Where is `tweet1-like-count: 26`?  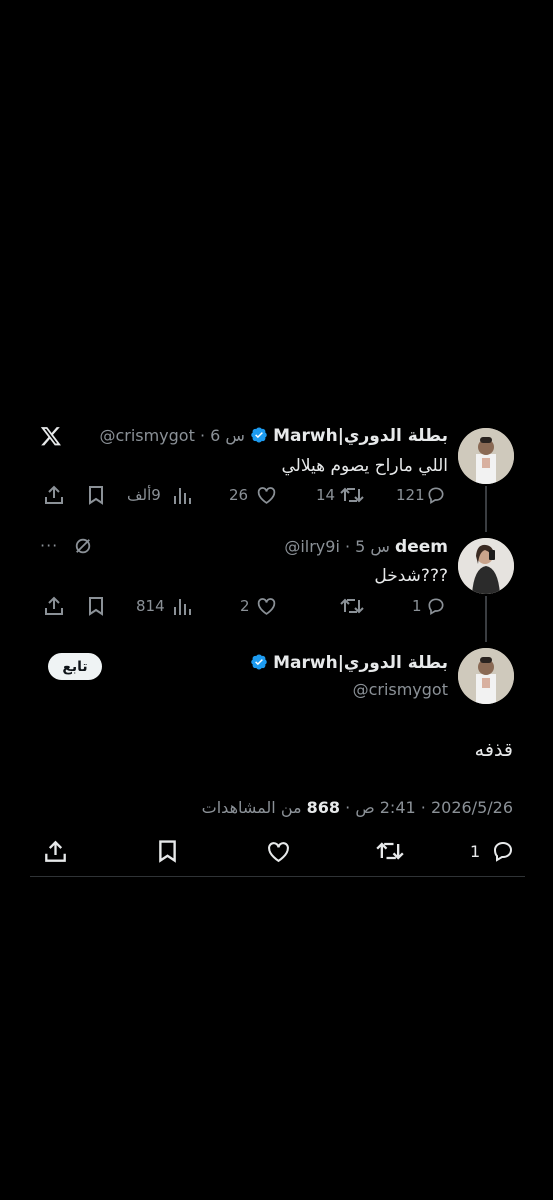
tweet1-like-count: 26 is located at coordinates (239, 495).